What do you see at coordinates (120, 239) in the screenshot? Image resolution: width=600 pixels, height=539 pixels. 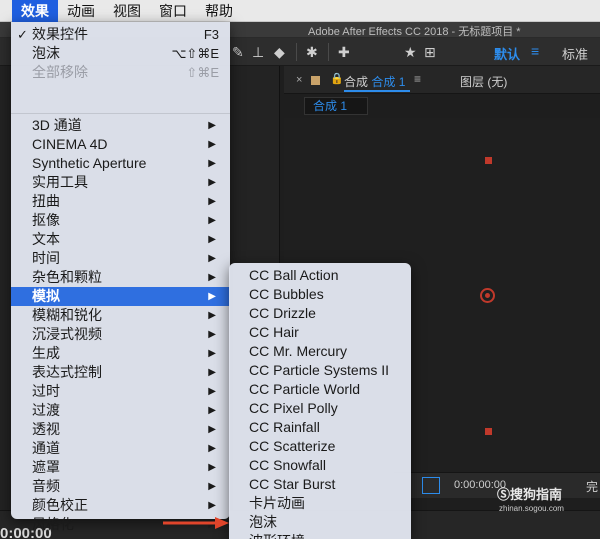 I see `menu-category-item: 文本 ▶` at bounding box center [120, 239].